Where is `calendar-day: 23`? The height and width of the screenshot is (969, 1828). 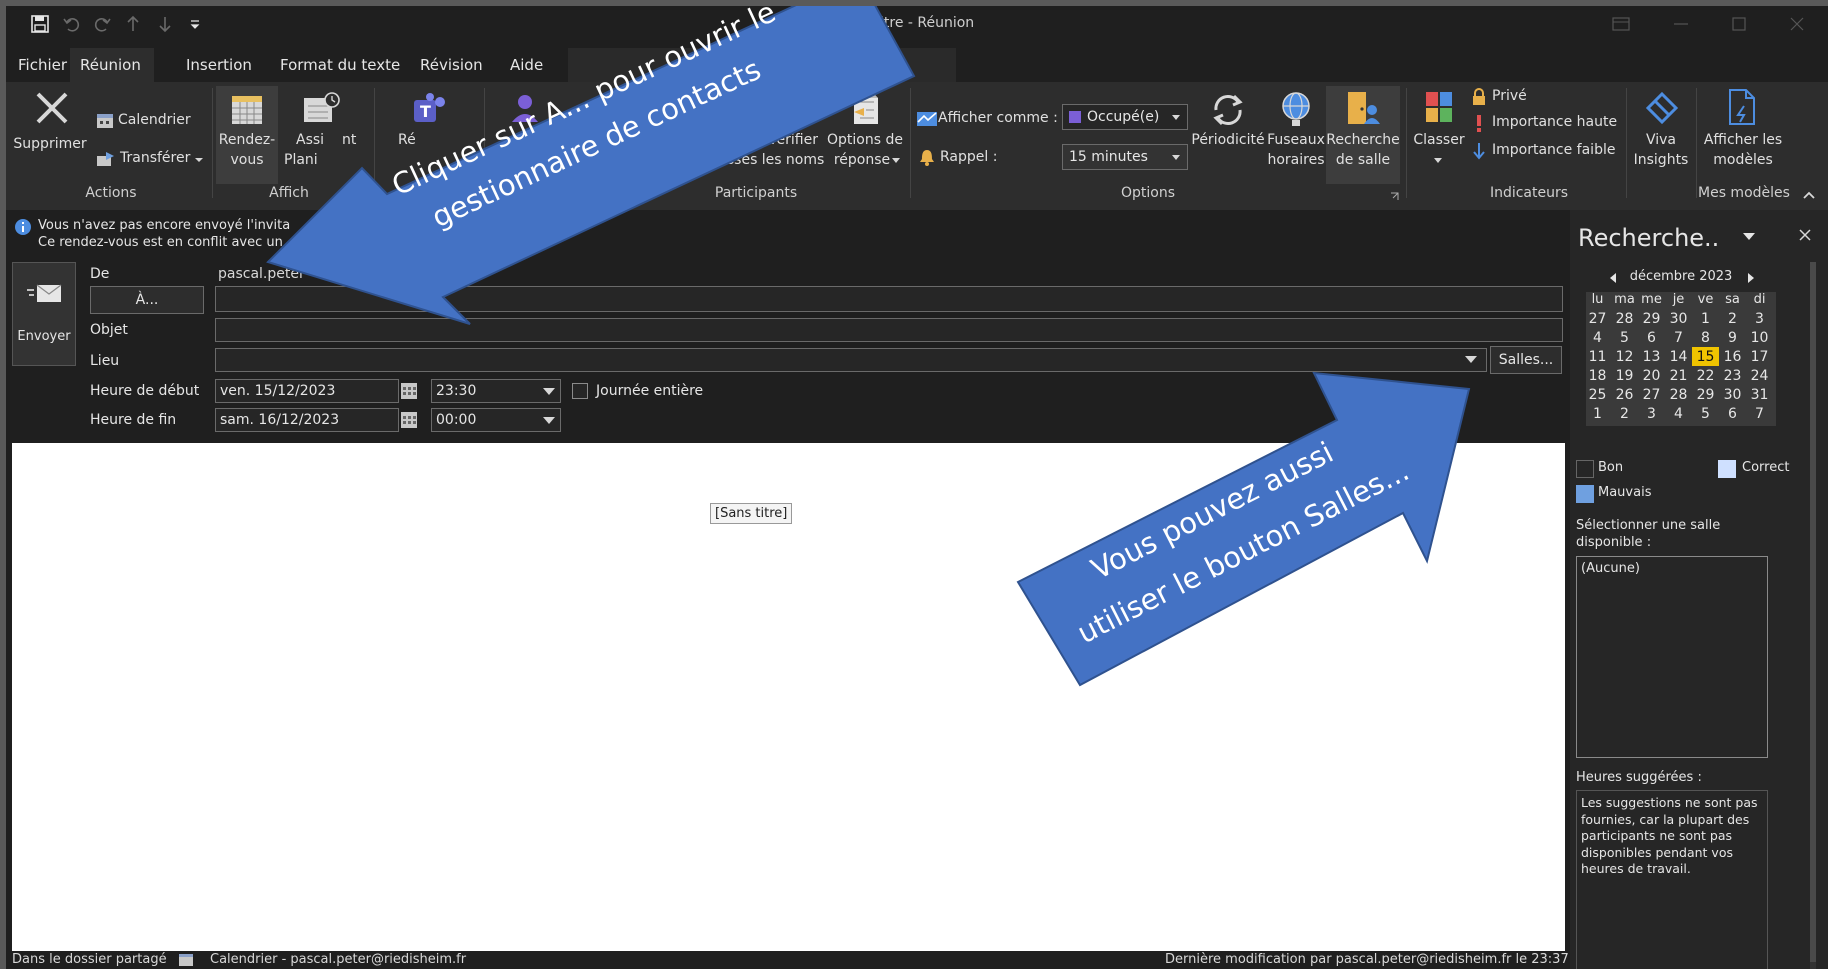
calendar-day: 23 is located at coordinates (1732, 375).